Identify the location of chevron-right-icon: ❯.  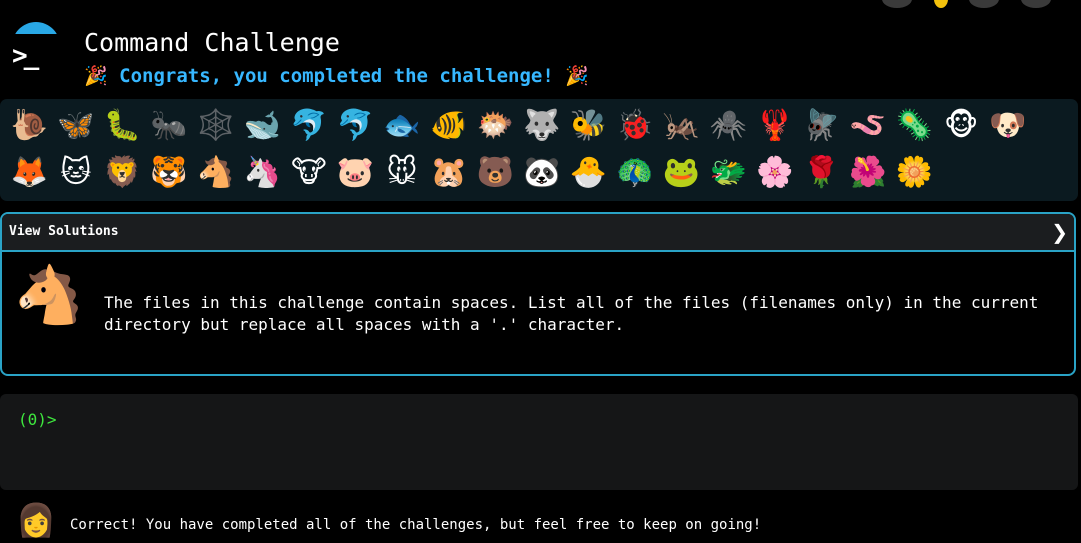
(1059, 232).